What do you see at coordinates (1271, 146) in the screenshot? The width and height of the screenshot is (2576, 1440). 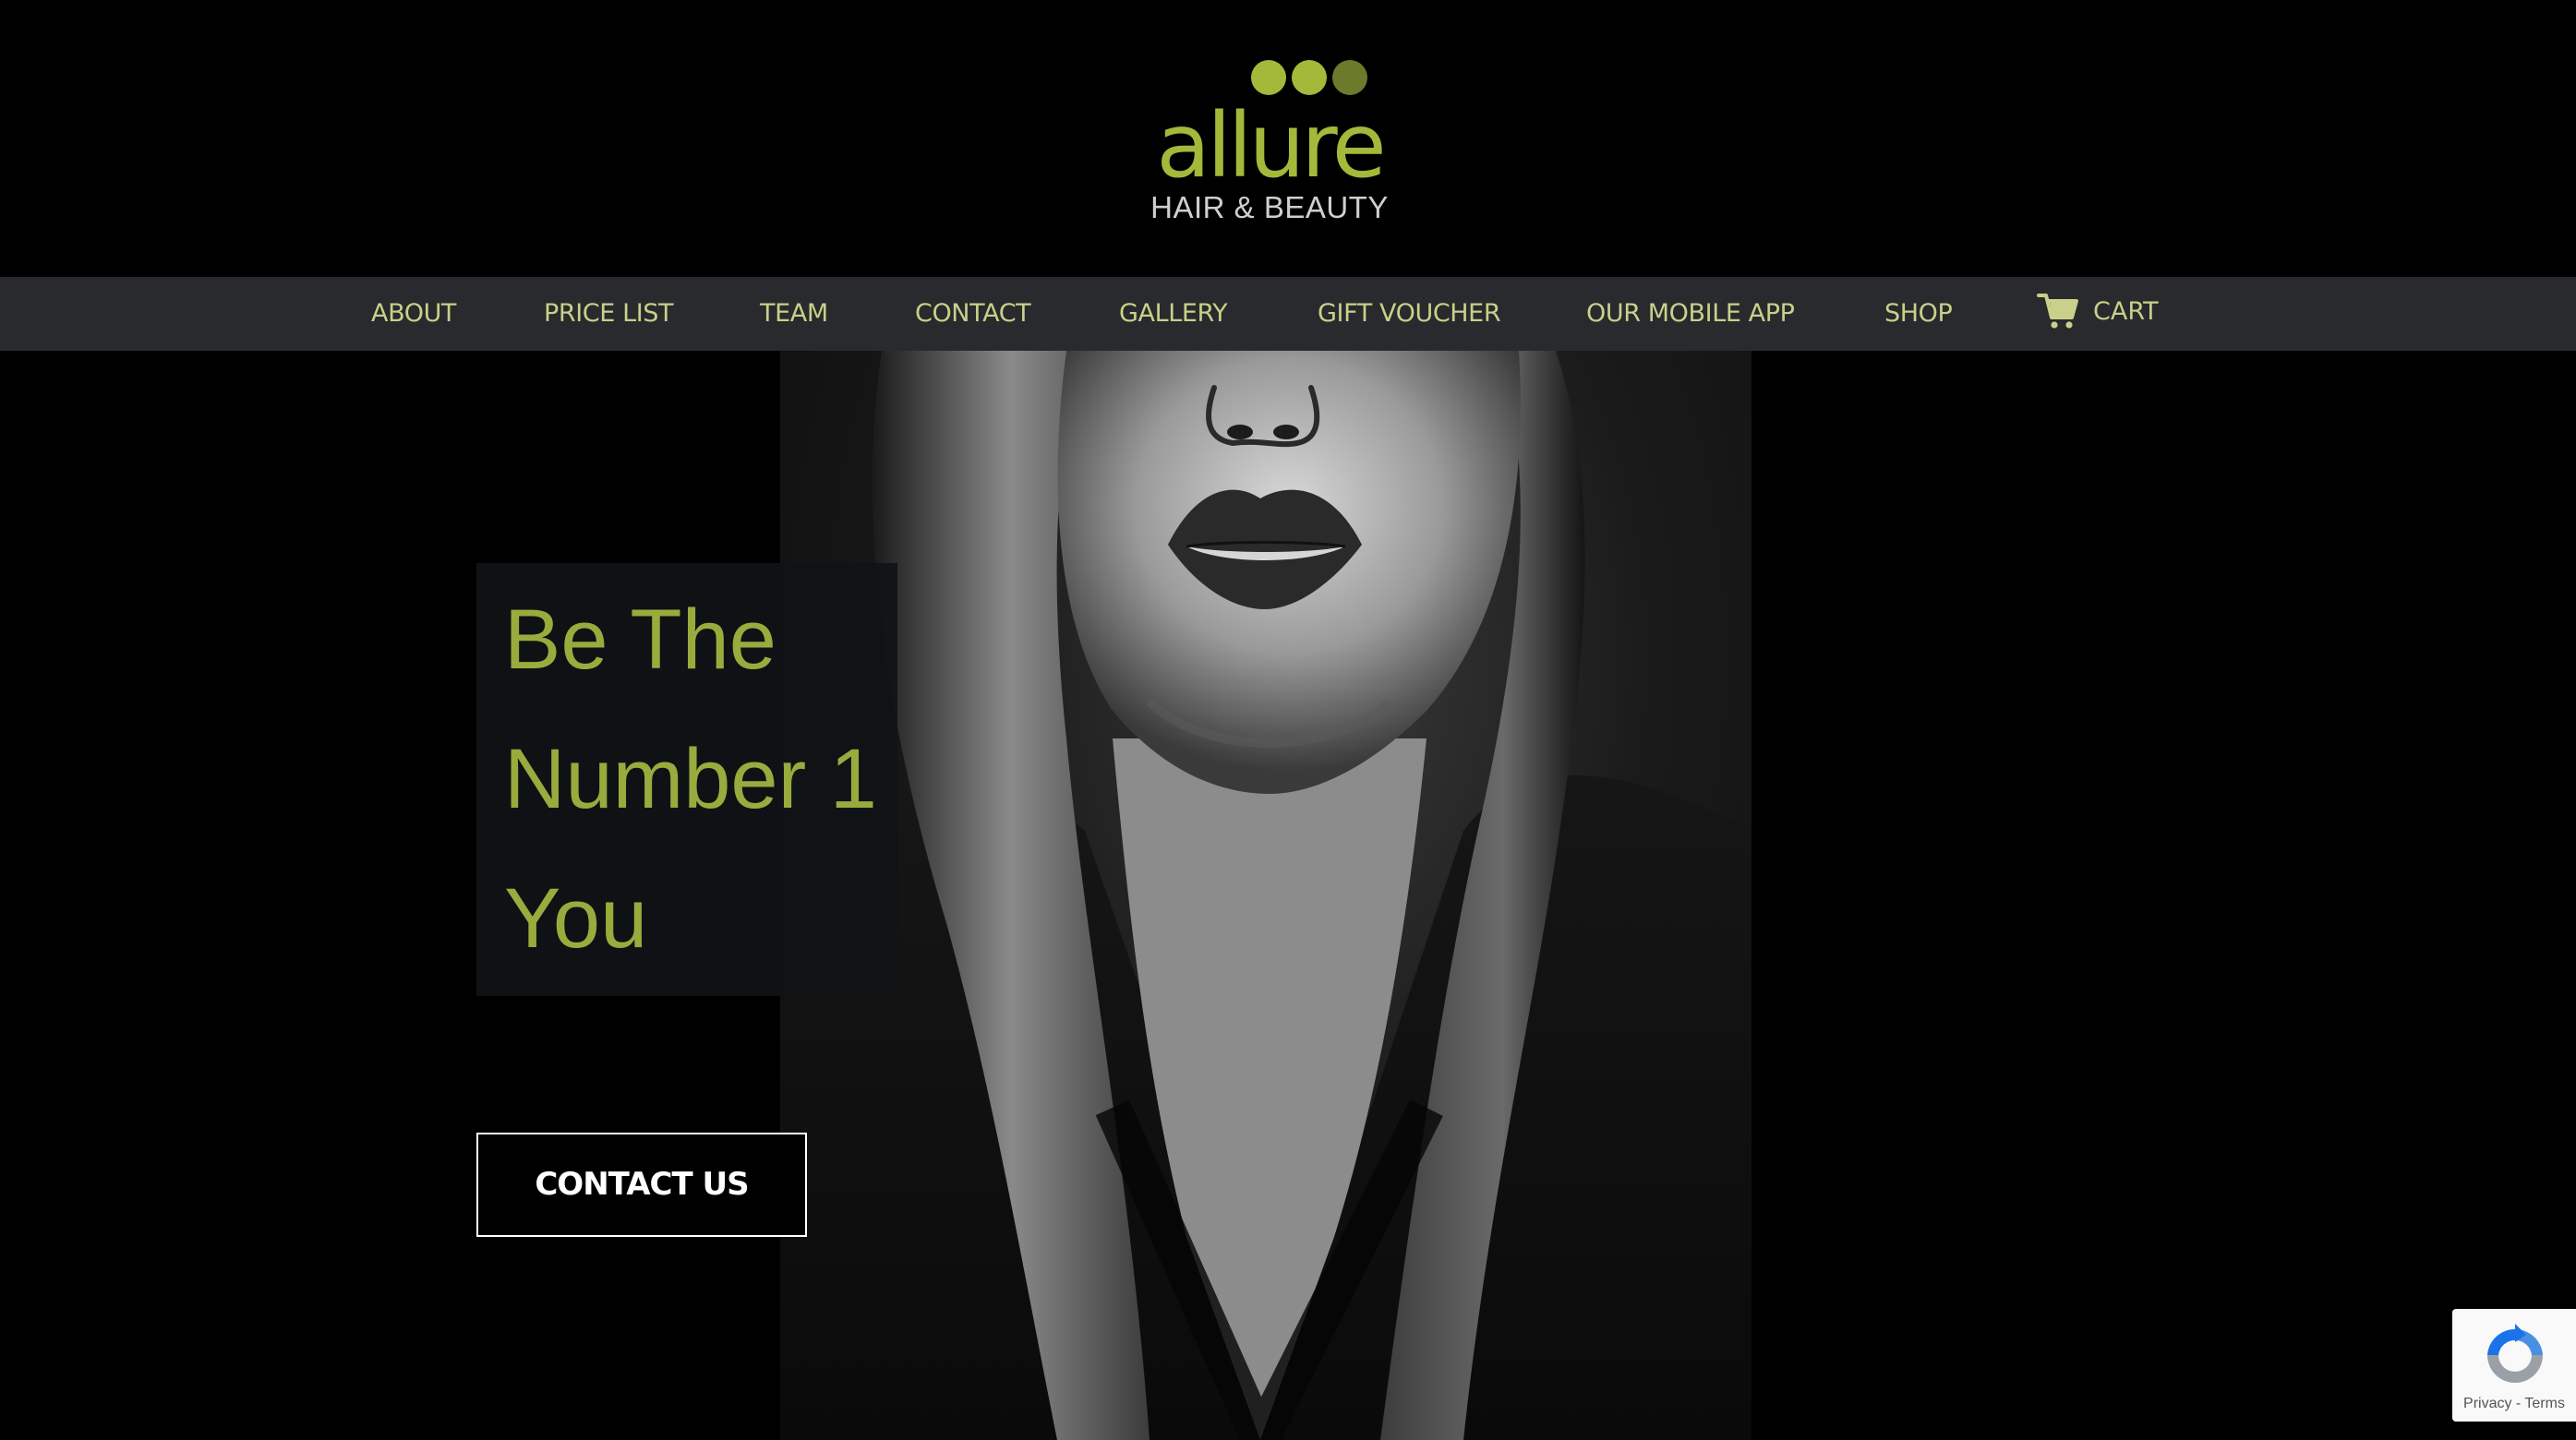 I see `logo-wordmark: allure` at bounding box center [1271, 146].